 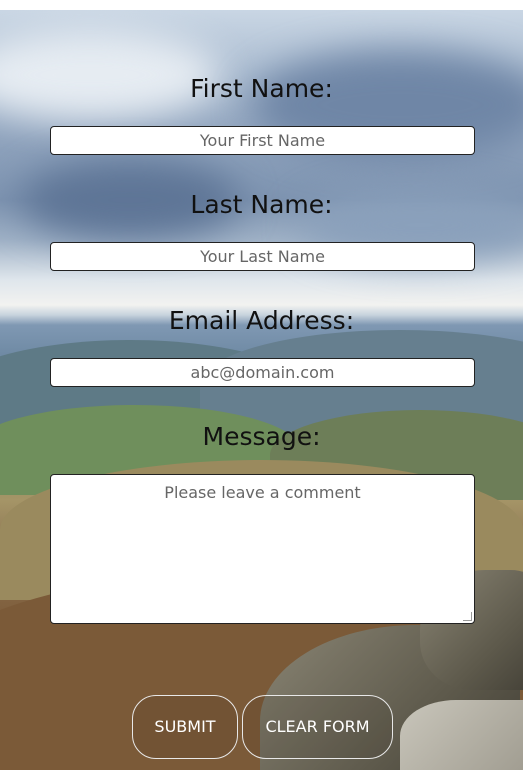 What do you see at coordinates (261, 320) in the screenshot?
I see `email-label: Email Address:` at bounding box center [261, 320].